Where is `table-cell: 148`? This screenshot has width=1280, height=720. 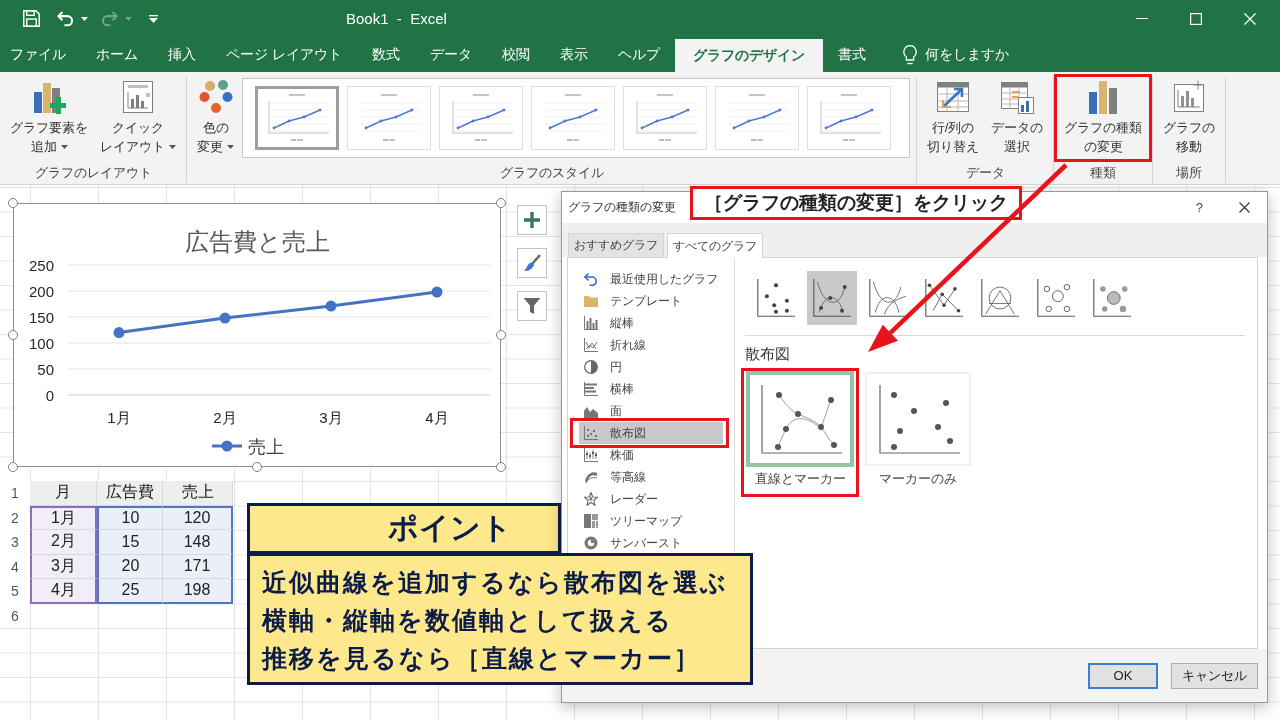 table-cell: 148 is located at coordinates (198, 542).